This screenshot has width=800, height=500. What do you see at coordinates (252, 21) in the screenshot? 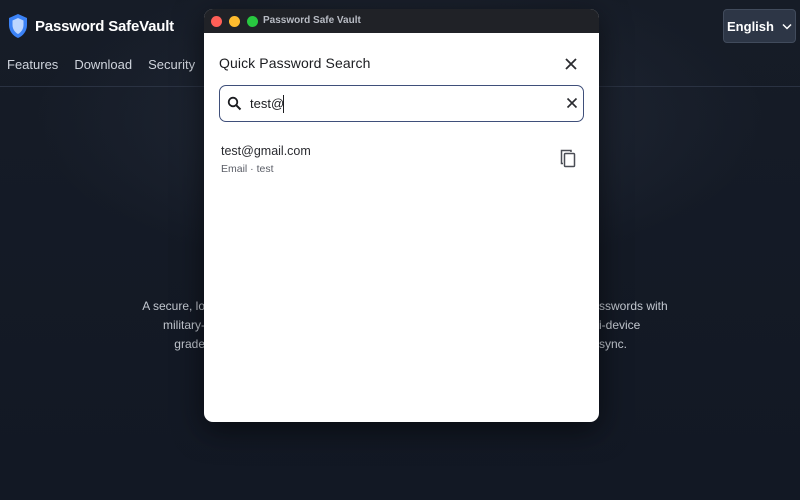
I see `window-maximize-button` at bounding box center [252, 21].